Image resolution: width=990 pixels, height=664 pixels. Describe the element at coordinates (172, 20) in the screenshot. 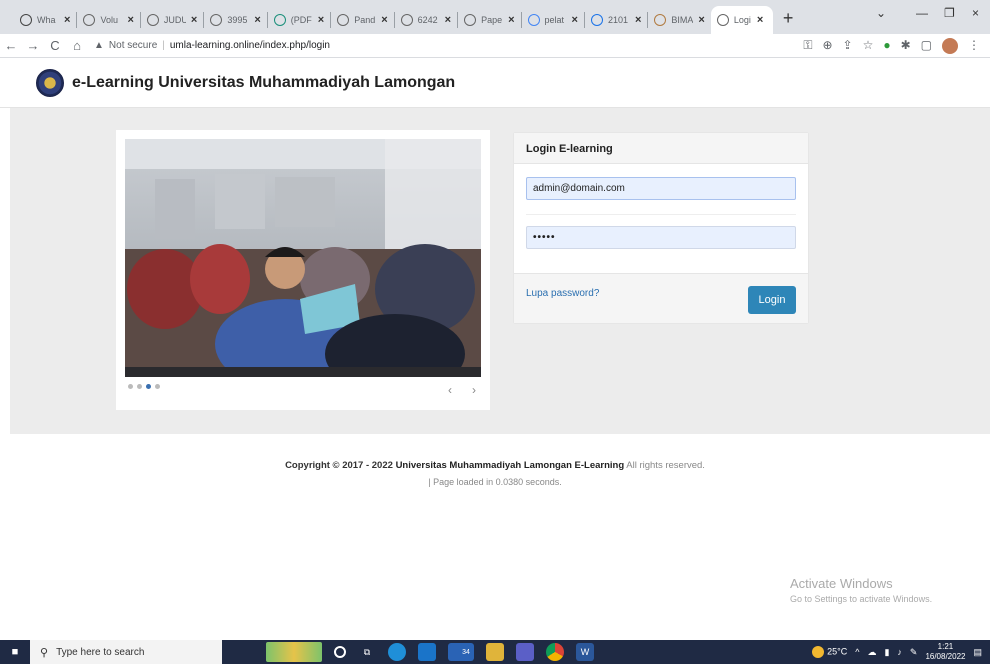

I see `browser-tab: JUDU ×` at that location.